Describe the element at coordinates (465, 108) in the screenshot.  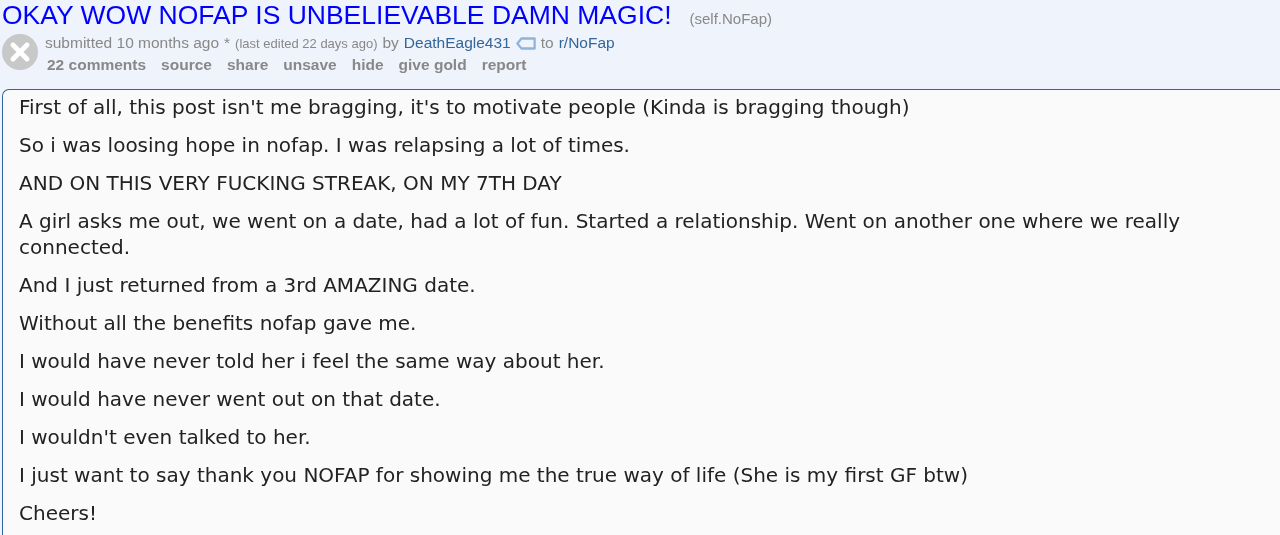
I see `post-paragraph: First of all, this post isn't me bragging, it's to motivate people (Kinda is bragging though)` at that location.